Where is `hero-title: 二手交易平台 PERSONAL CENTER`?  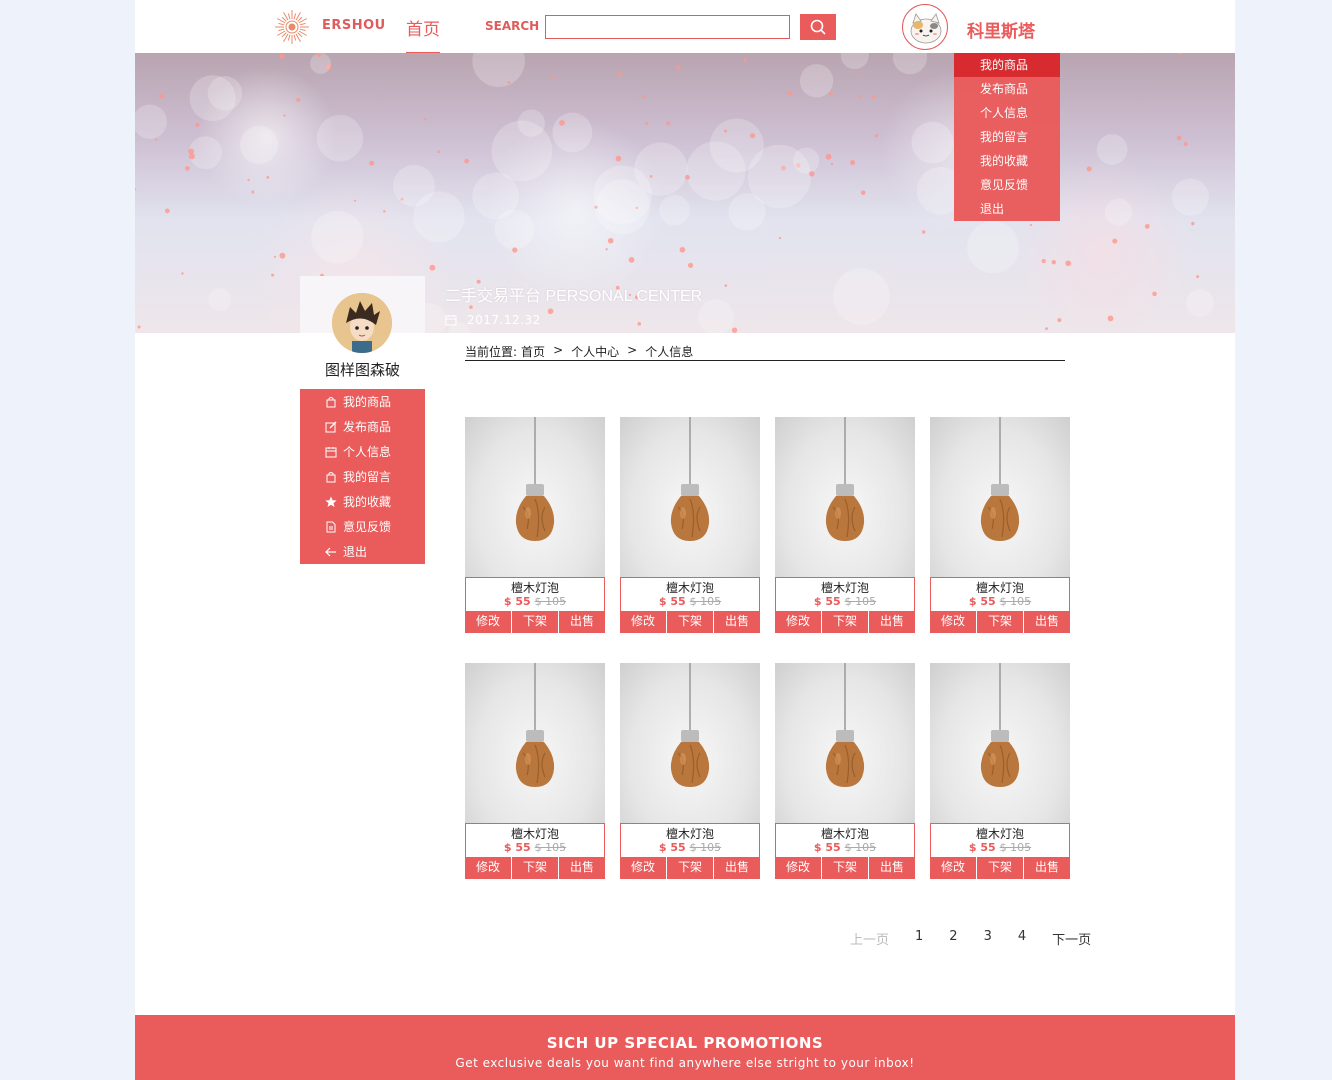 hero-title: 二手交易平台 PERSONAL CENTER is located at coordinates (574, 296).